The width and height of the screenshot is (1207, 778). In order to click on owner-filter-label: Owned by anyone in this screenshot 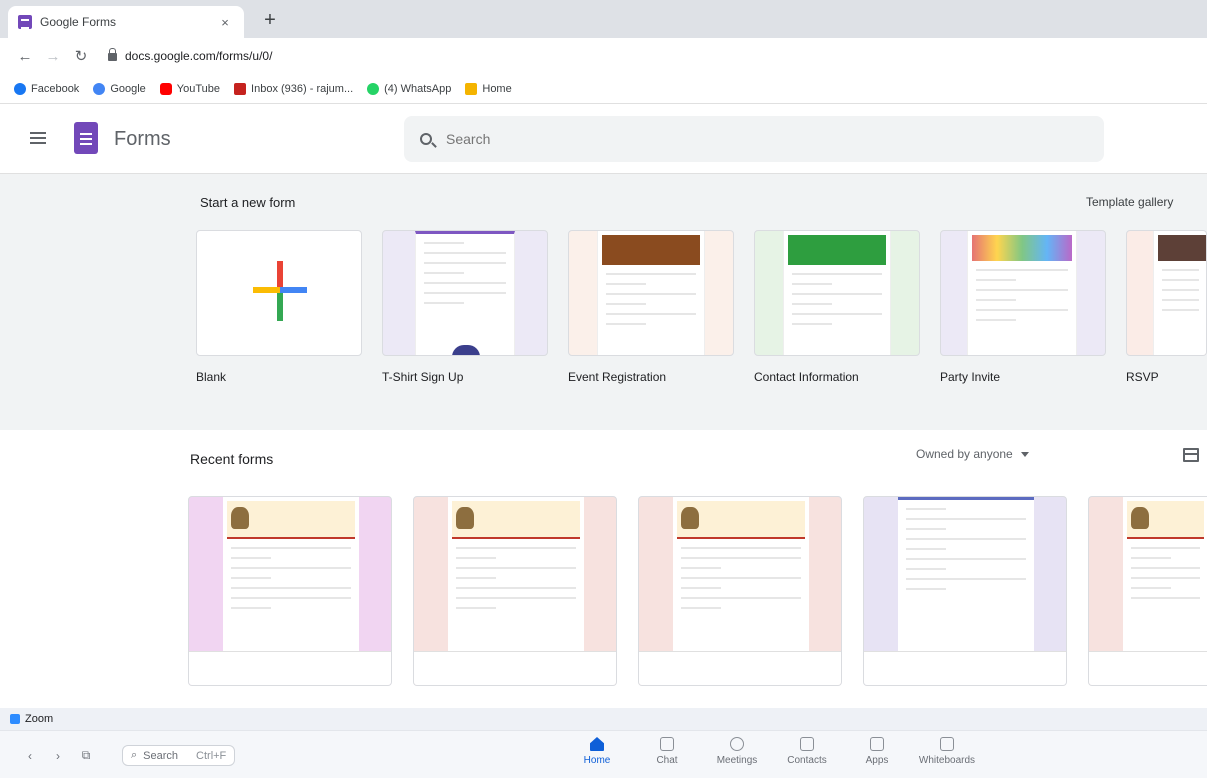, I will do `click(964, 454)`.